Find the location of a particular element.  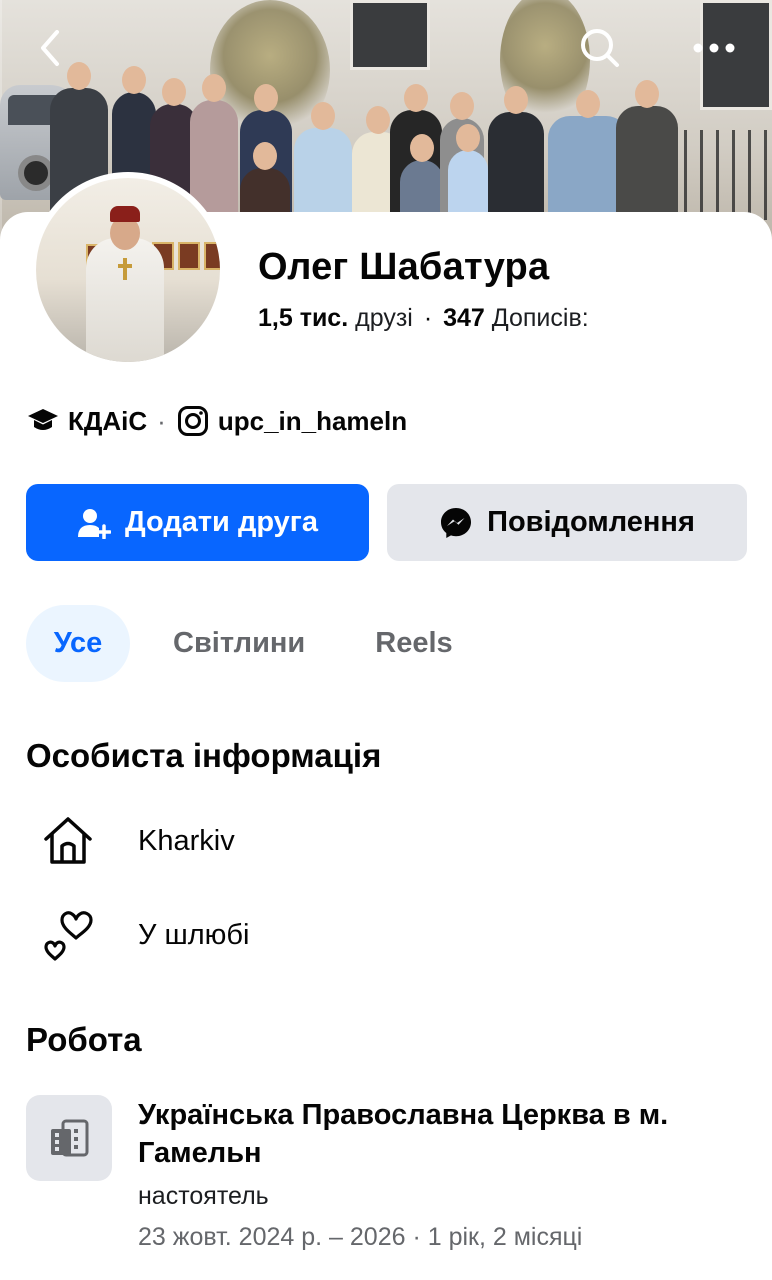

add-friend-icon is located at coordinates (94, 523).